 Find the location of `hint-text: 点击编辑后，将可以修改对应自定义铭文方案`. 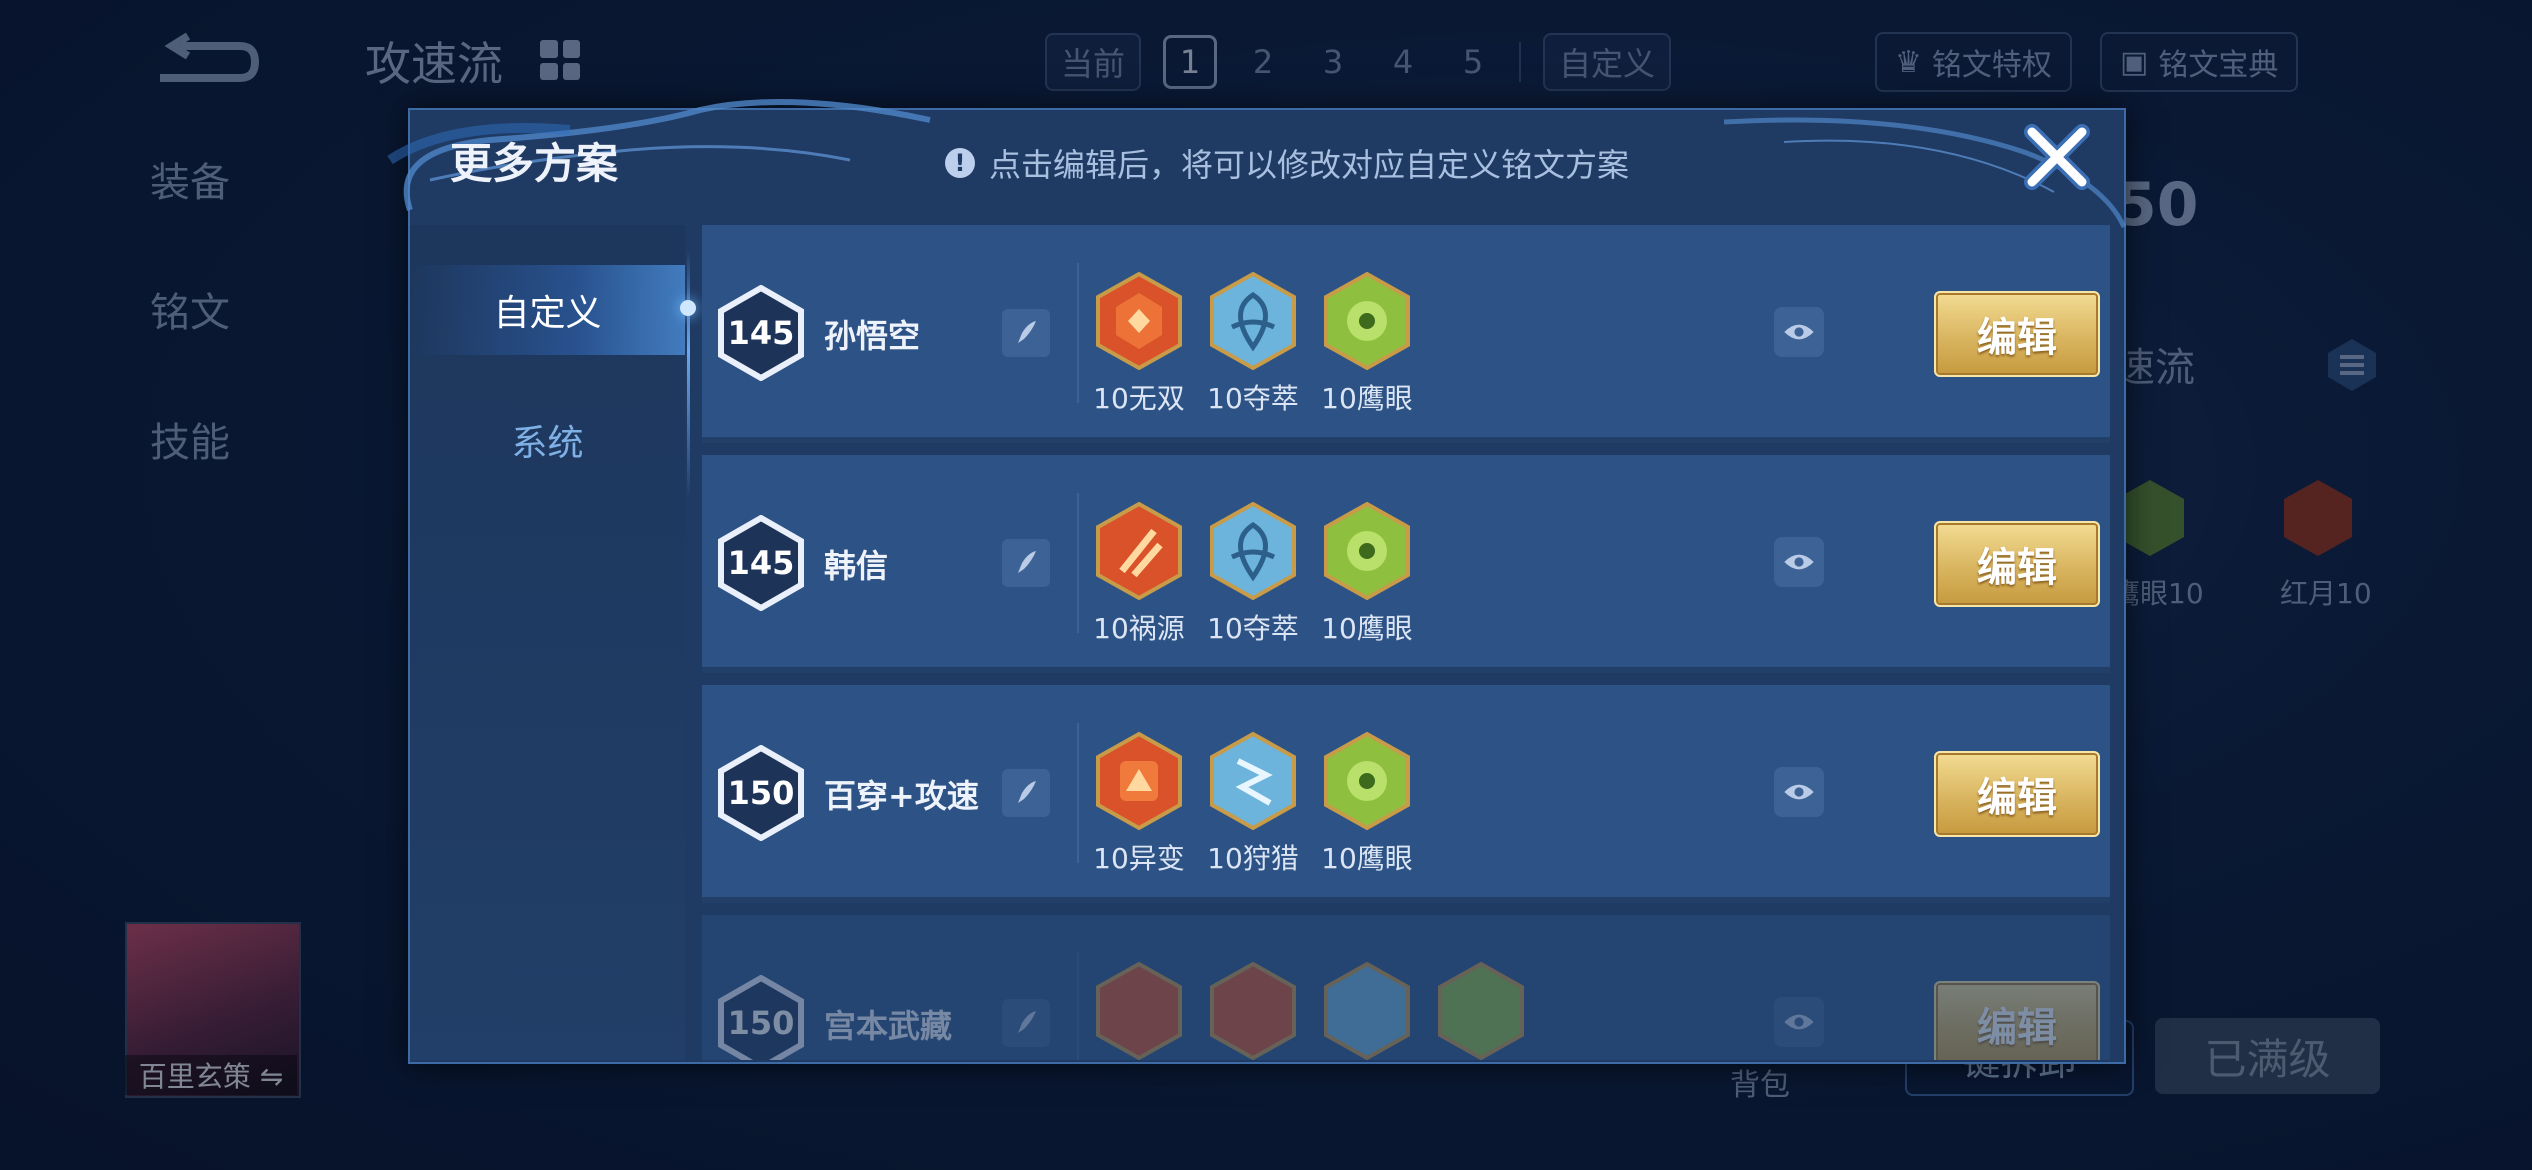

hint-text: 点击编辑后，将可以修改对应自定义铭文方案 is located at coordinates (1309, 165).